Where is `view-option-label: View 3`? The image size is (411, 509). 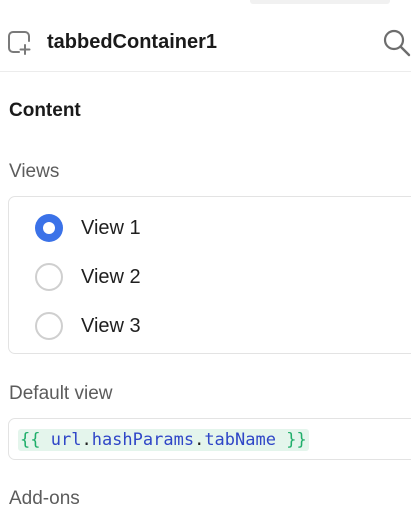
view-option-label: View 3 is located at coordinates (111, 326).